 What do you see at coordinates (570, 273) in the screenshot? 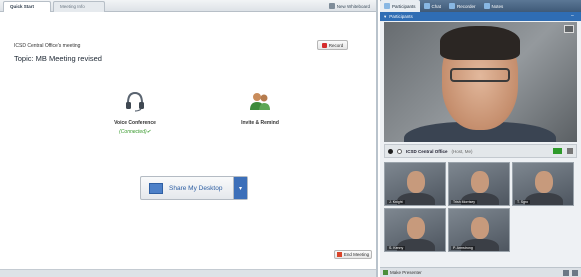
I see `footer-controls` at bounding box center [570, 273].